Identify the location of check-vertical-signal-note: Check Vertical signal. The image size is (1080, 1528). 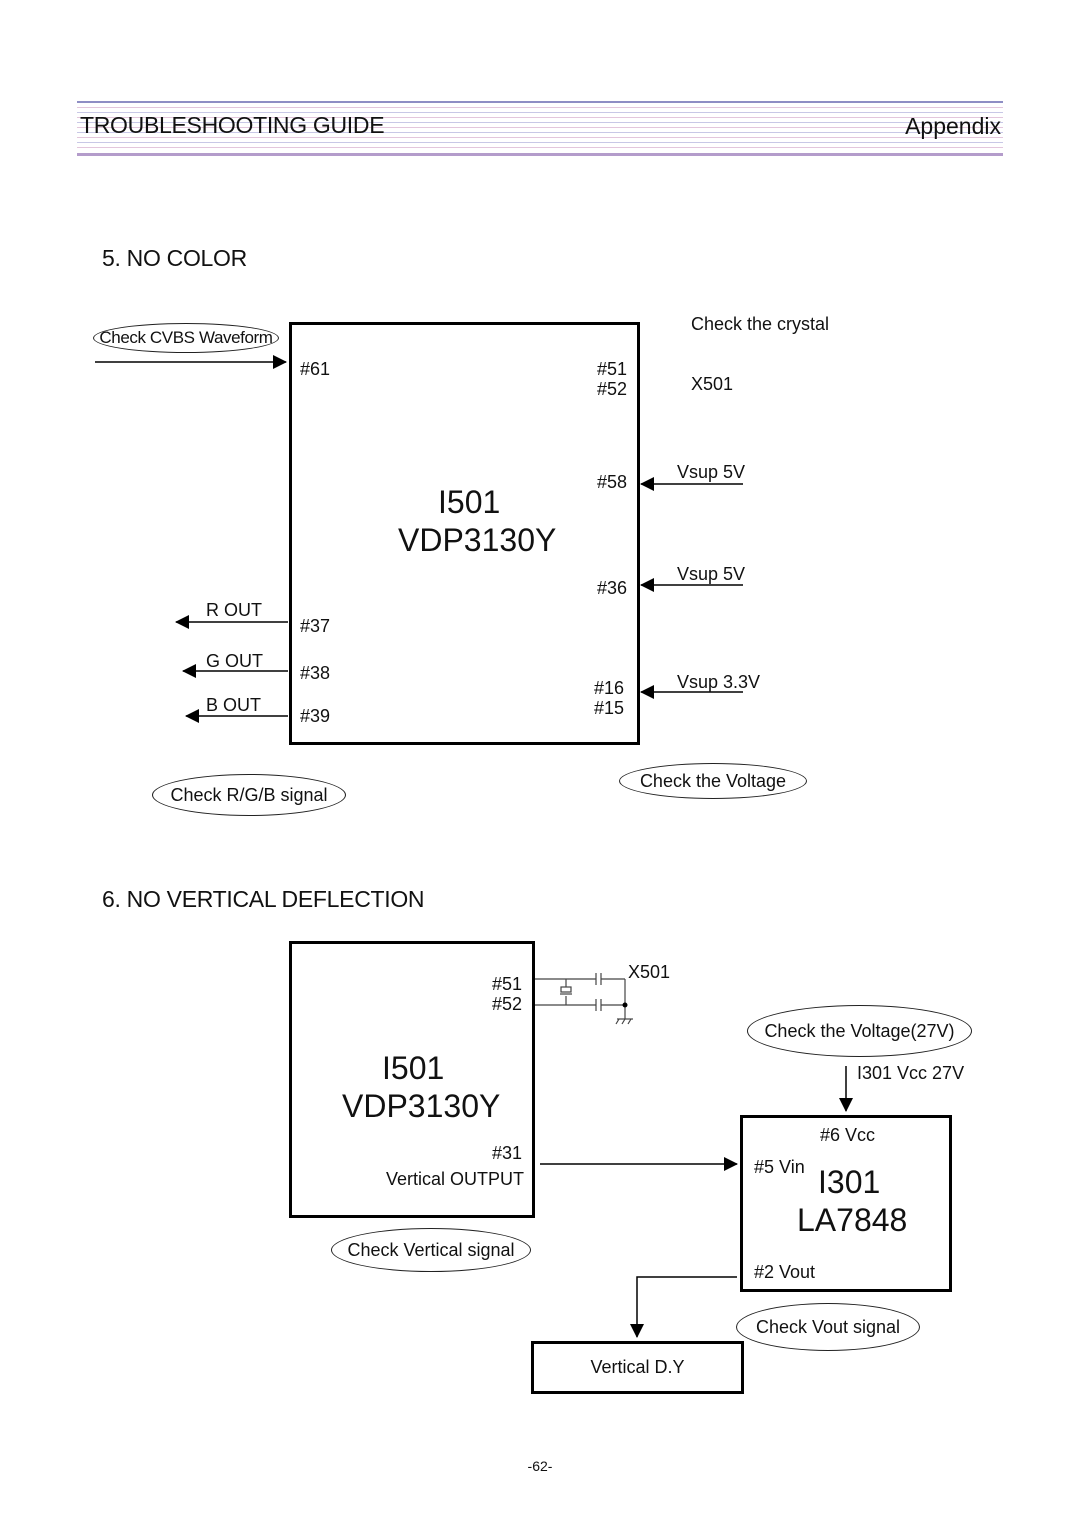
(431, 1250).